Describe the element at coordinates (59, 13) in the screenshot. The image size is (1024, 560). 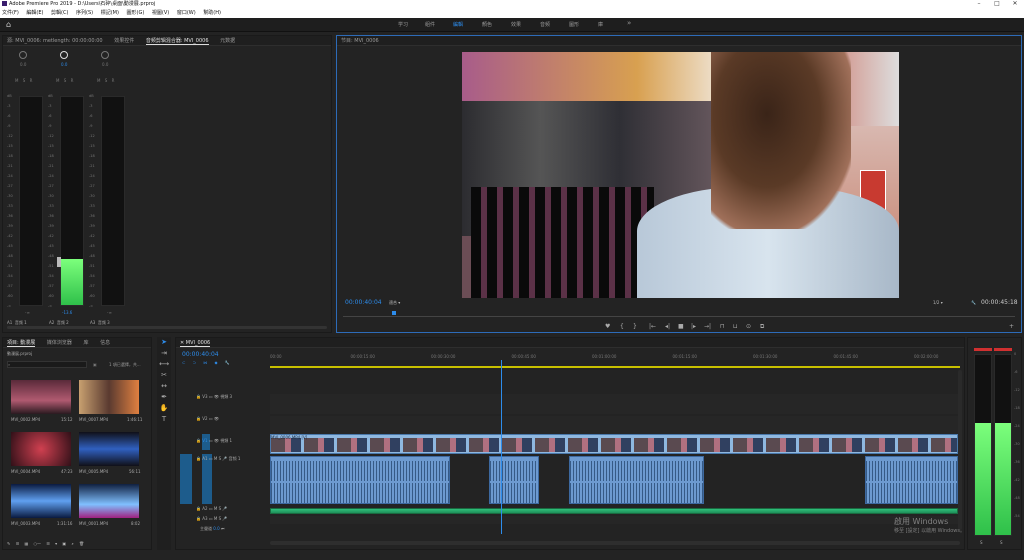
I see `menu-clip: 剪輯(C)` at that location.